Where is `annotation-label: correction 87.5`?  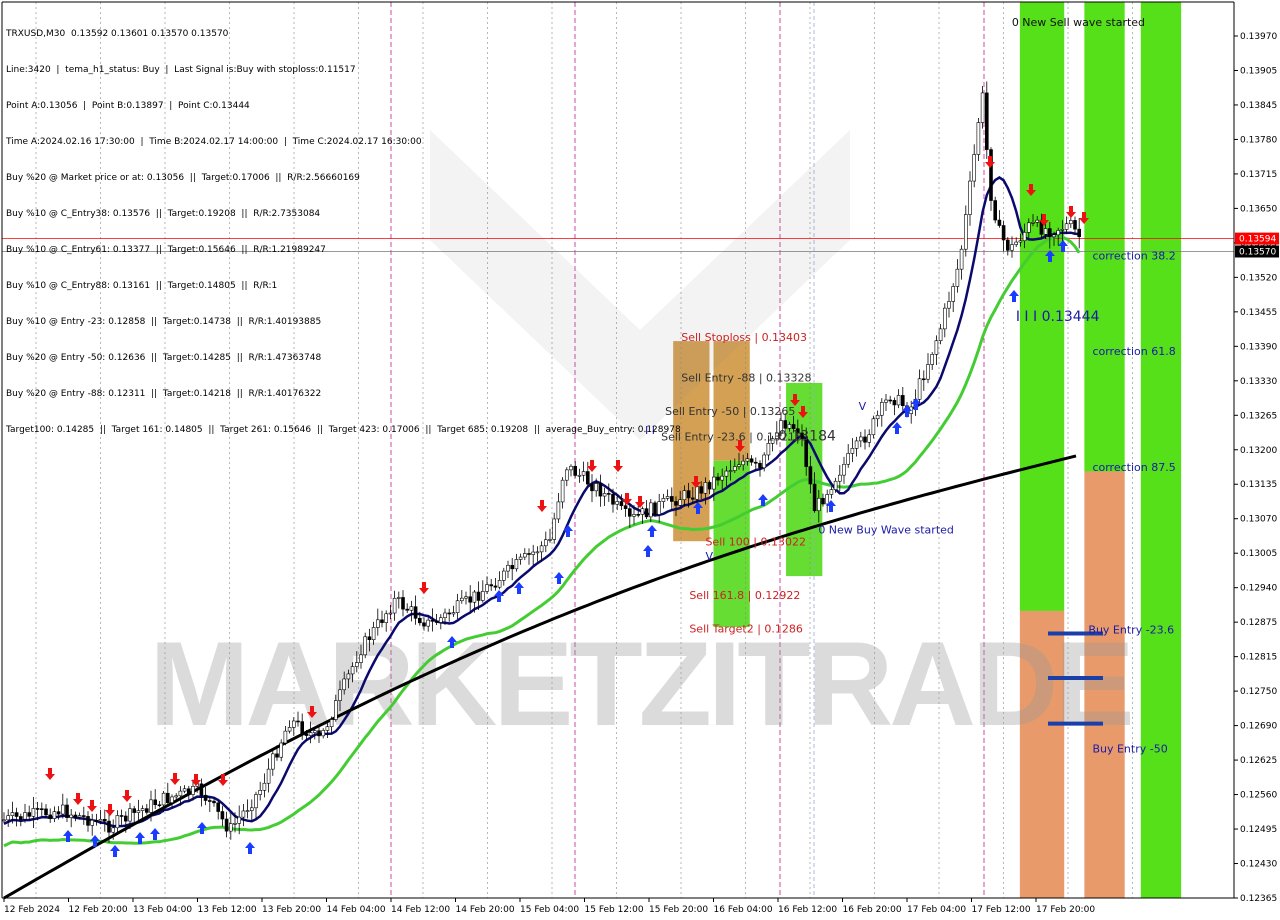 annotation-label: correction 87.5 is located at coordinates (1133, 467).